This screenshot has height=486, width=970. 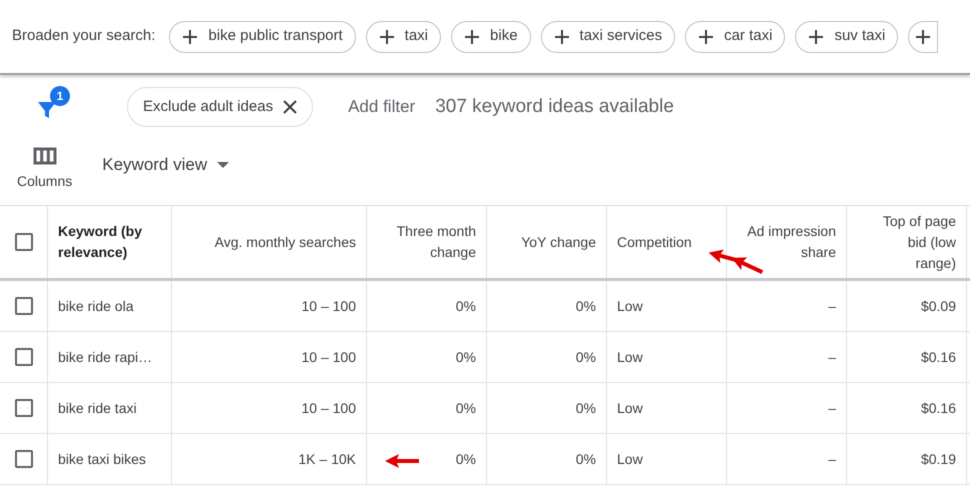 What do you see at coordinates (558, 242) in the screenshot?
I see `column-header: YoY change` at bounding box center [558, 242].